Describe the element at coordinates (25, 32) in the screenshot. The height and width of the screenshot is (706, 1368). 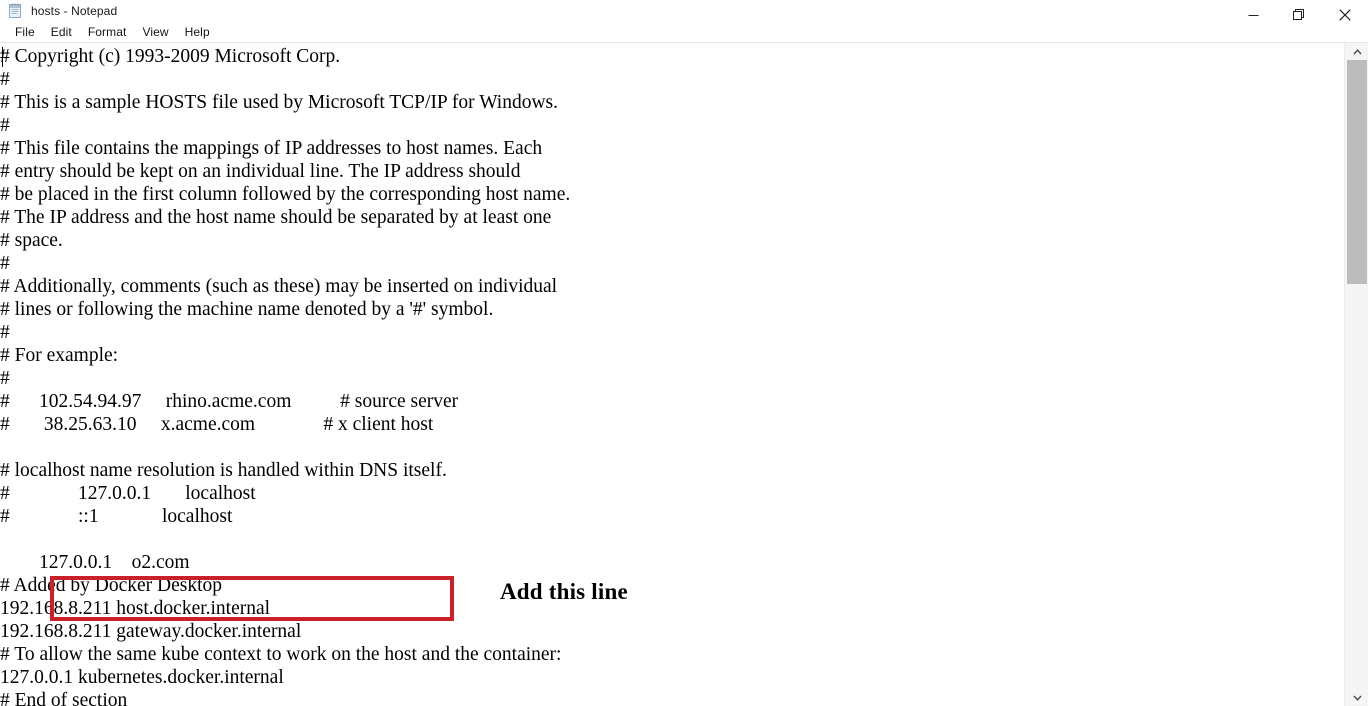
I see `menu-item-file: File` at that location.